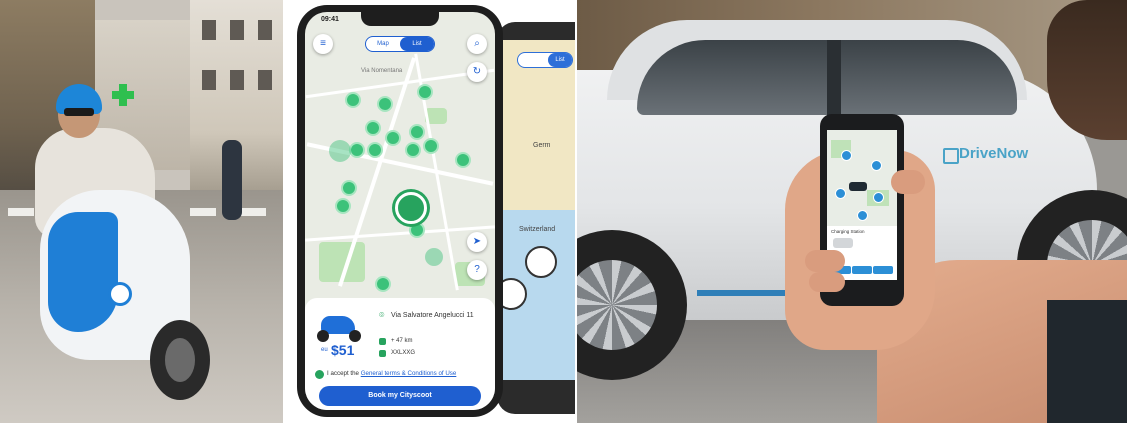 The width and height of the screenshot is (1127, 423). I want to click on book-button: Book my Cityscoot, so click(400, 396).